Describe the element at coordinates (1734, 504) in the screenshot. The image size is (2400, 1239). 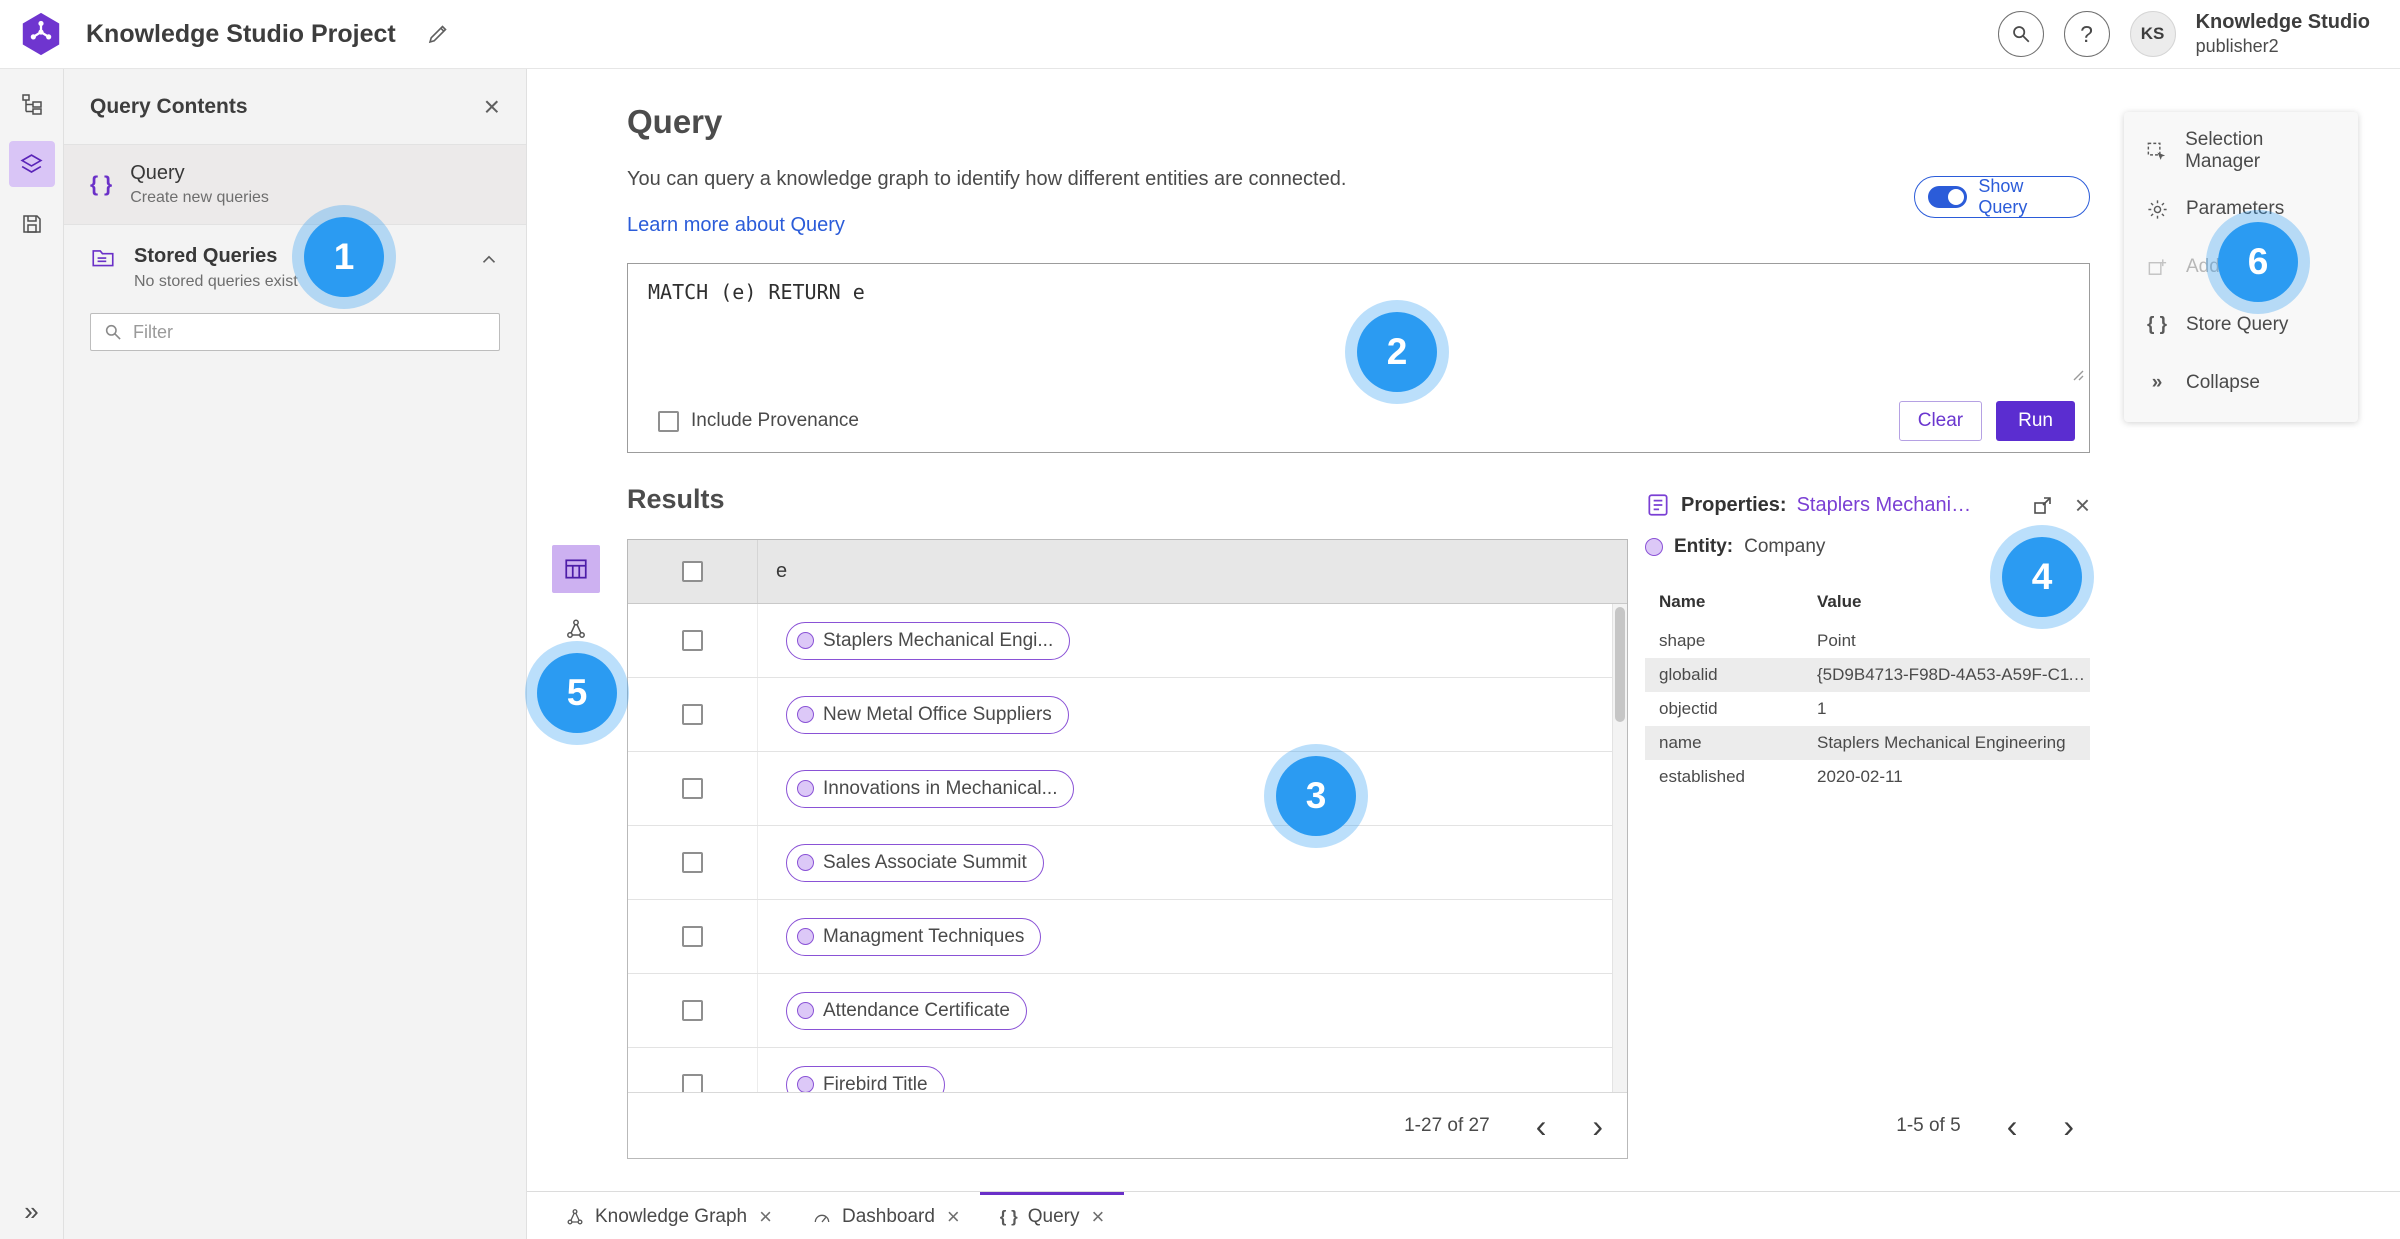
I see `properties-label: Properties:` at that location.